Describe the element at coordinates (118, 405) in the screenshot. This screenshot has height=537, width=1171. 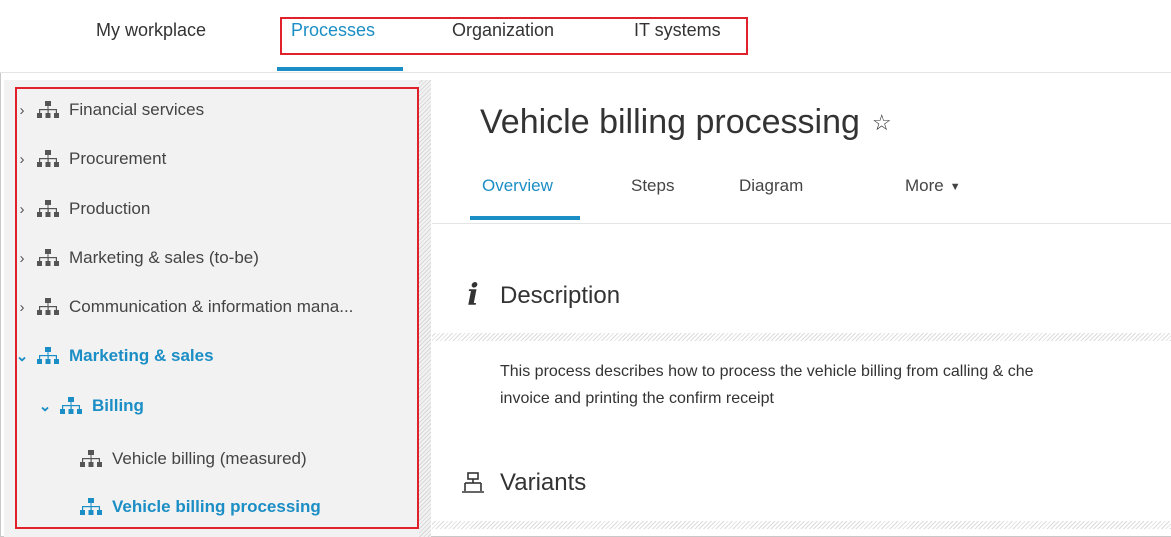
I see `tree-item-label: Billing` at that location.